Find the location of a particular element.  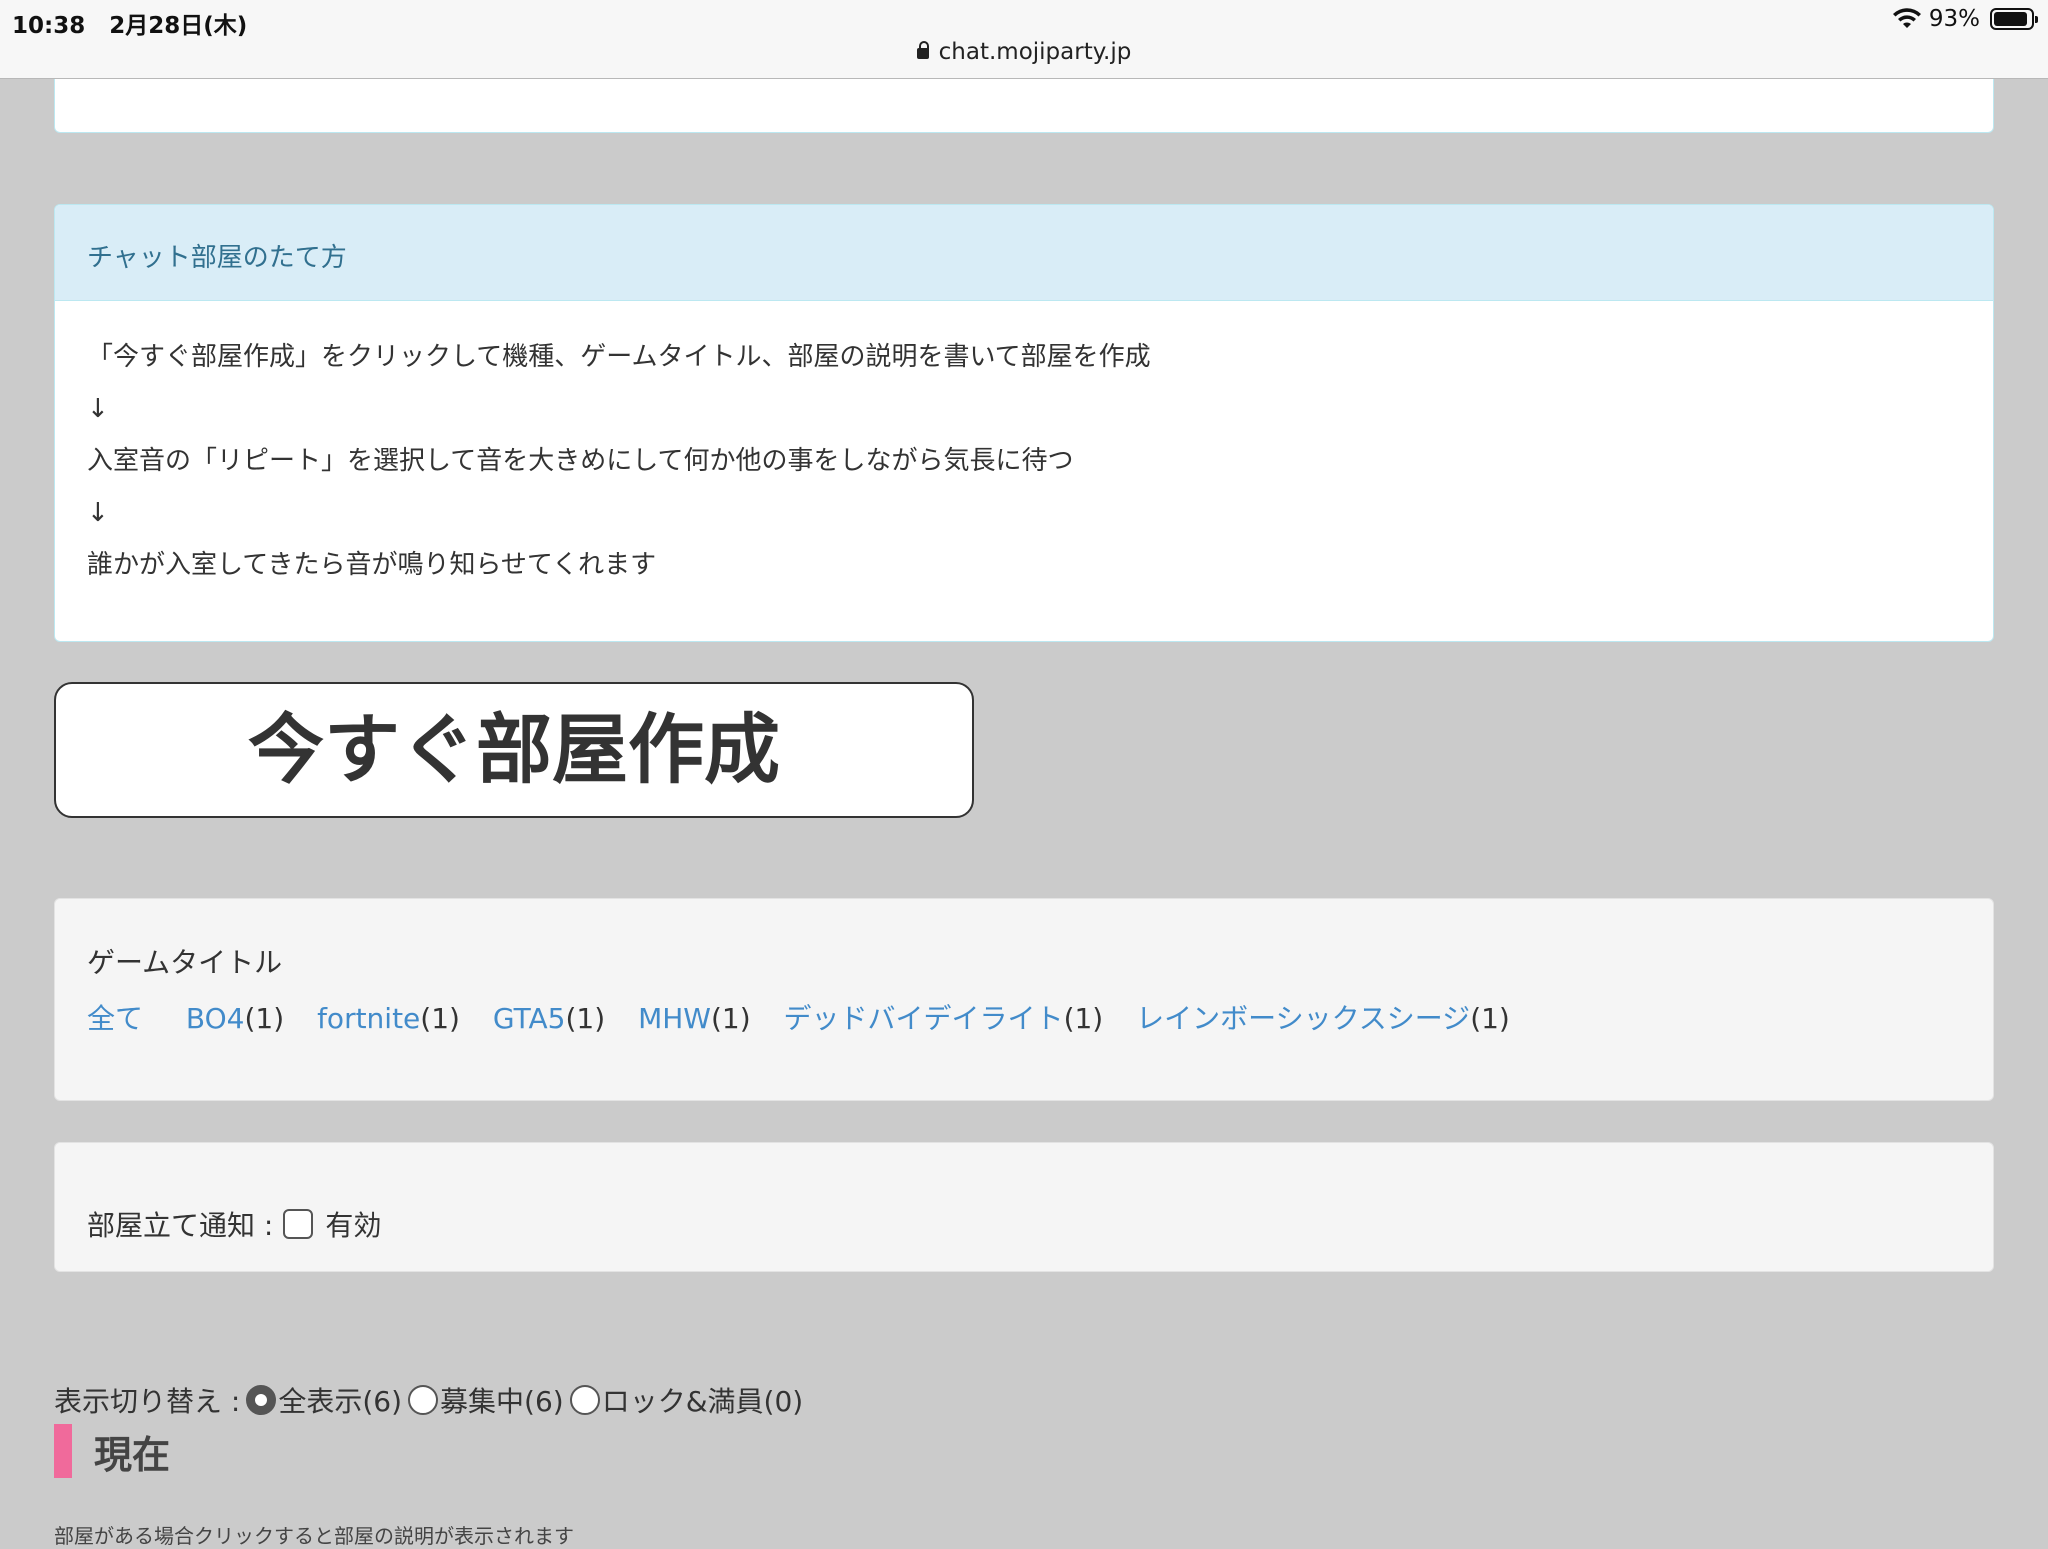

notification-checkbox is located at coordinates (298, 1224).